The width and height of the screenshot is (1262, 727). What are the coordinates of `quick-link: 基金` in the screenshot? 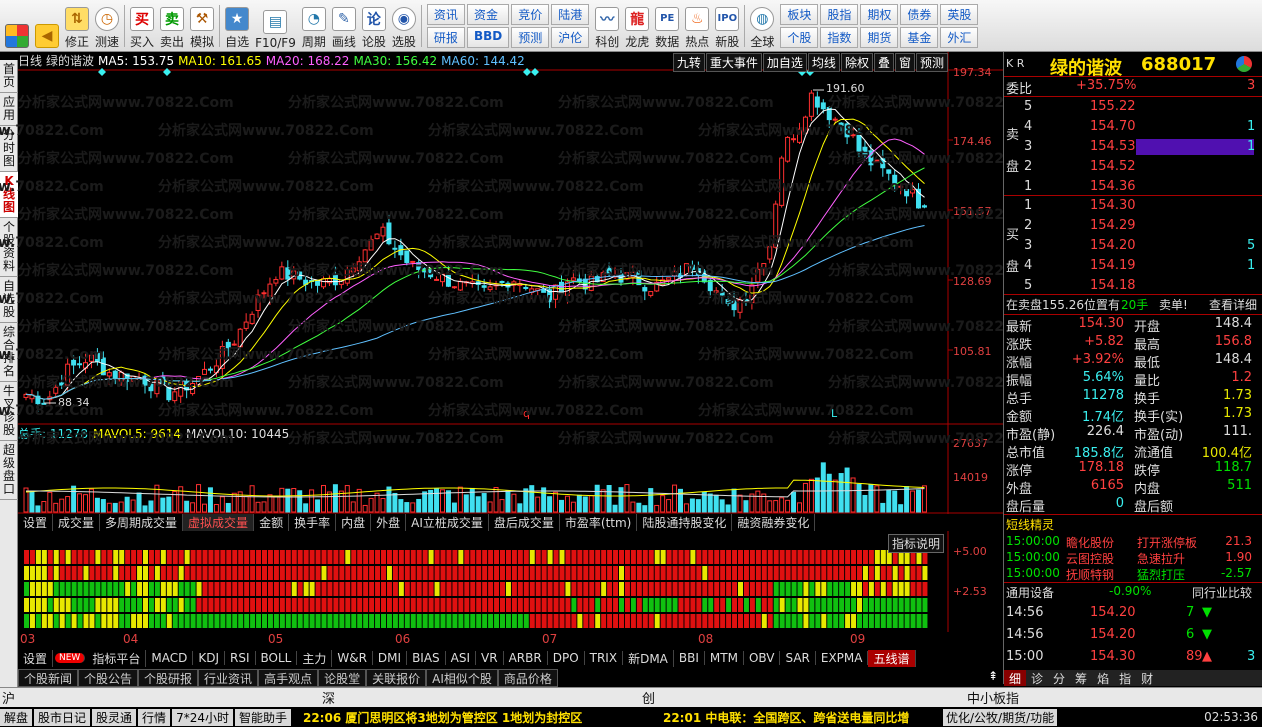 It's located at (919, 37).